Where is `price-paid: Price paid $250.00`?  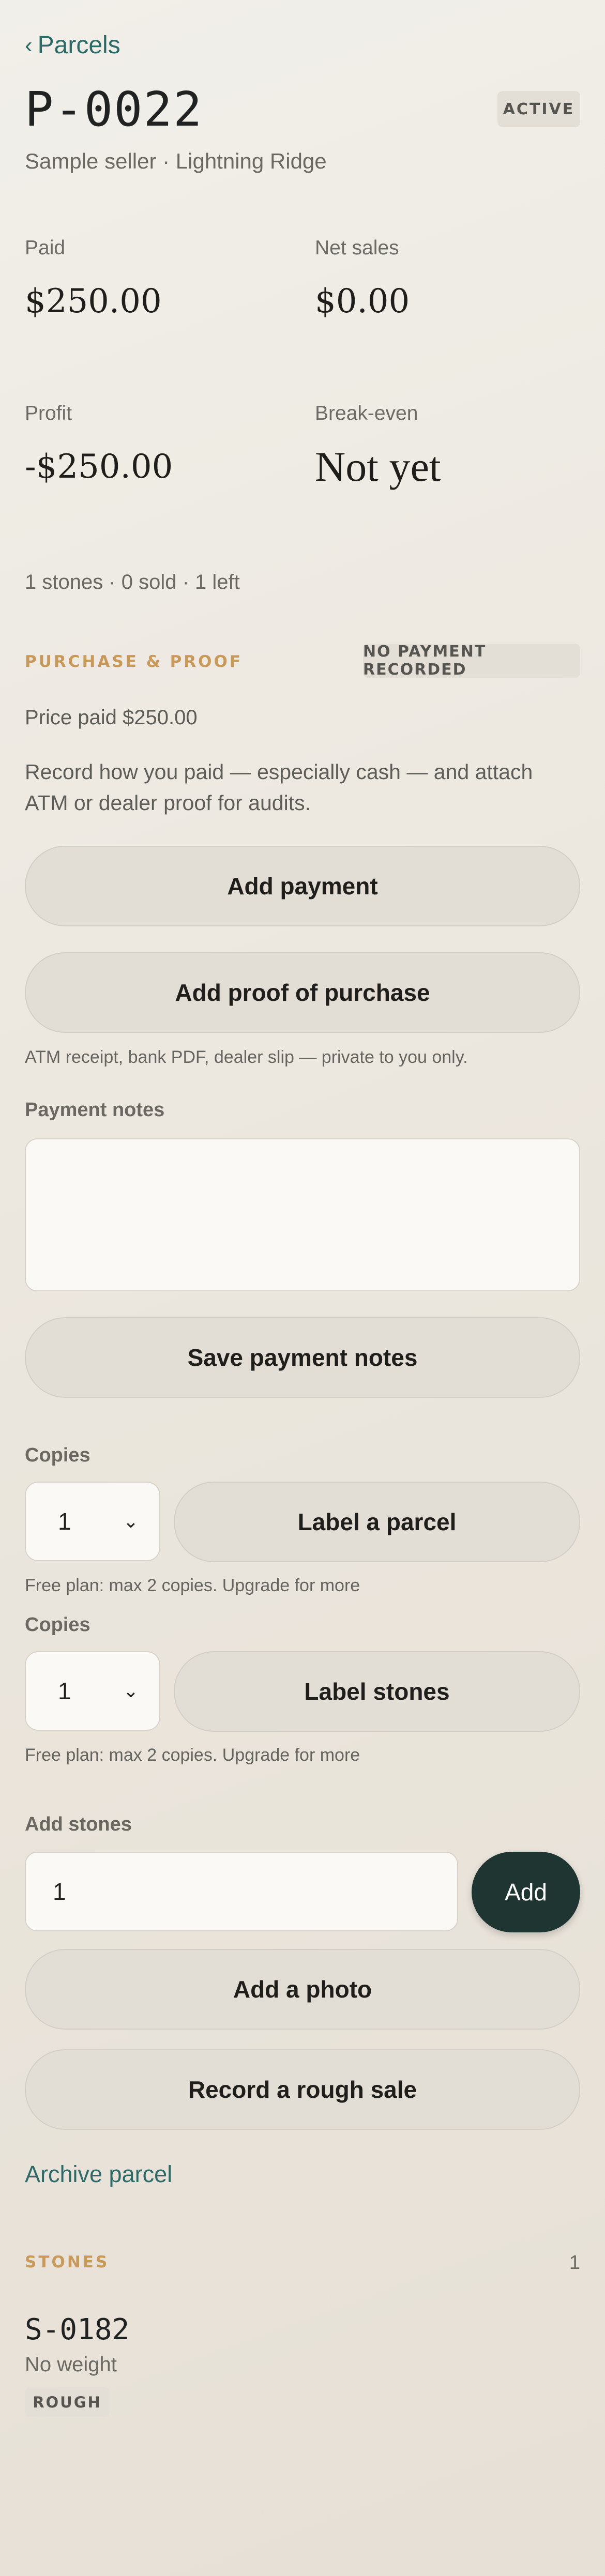
price-paid: Price paid $250.00 is located at coordinates (112, 717).